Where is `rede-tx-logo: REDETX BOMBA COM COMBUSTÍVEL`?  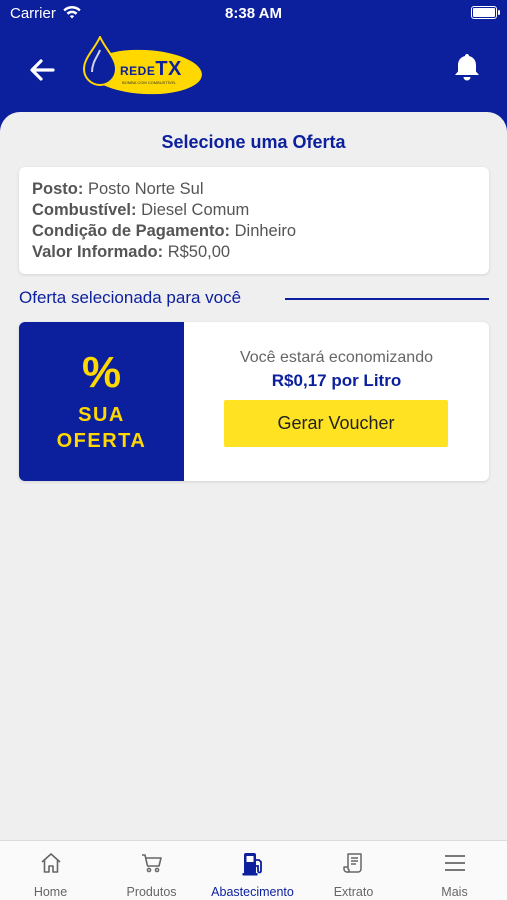
rede-tx-logo: REDETX BOMBA COM COMBUSTÍVEL is located at coordinates (142, 67).